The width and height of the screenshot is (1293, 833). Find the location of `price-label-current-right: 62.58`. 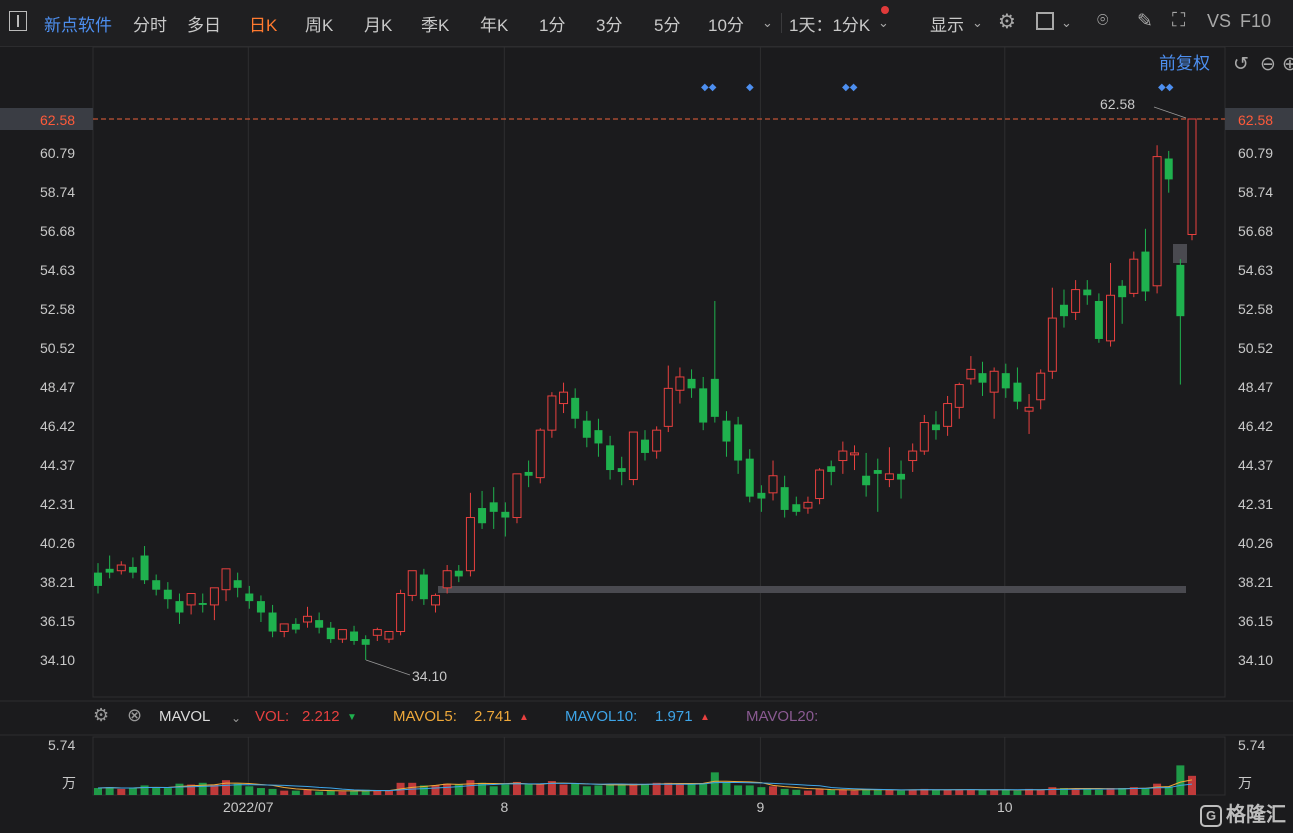

price-label-current-right: 62.58 is located at coordinates (1255, 120).